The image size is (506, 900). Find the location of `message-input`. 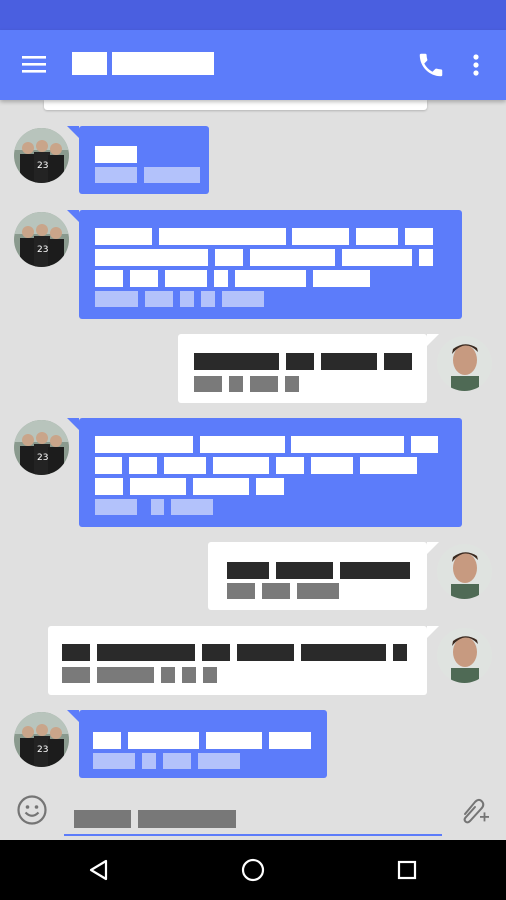

message-input is located at coordinates (253, 813).